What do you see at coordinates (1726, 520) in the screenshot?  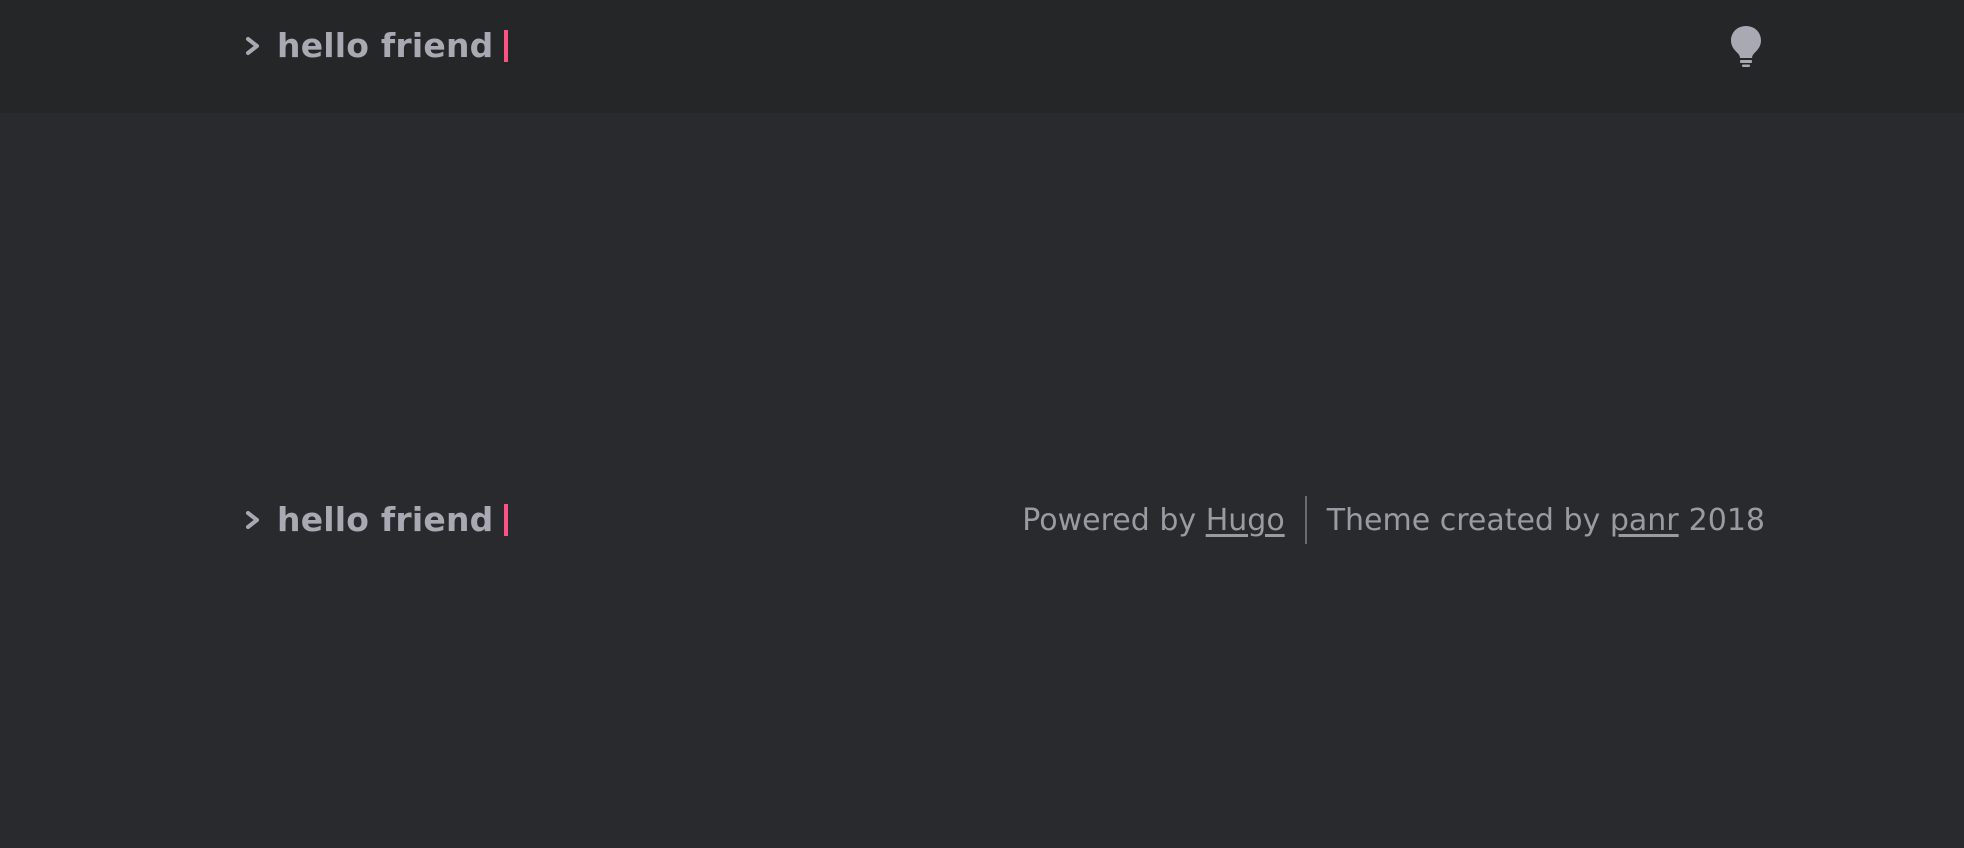 I see `copyright-year: 2018` at bounding box center [1726, 520].